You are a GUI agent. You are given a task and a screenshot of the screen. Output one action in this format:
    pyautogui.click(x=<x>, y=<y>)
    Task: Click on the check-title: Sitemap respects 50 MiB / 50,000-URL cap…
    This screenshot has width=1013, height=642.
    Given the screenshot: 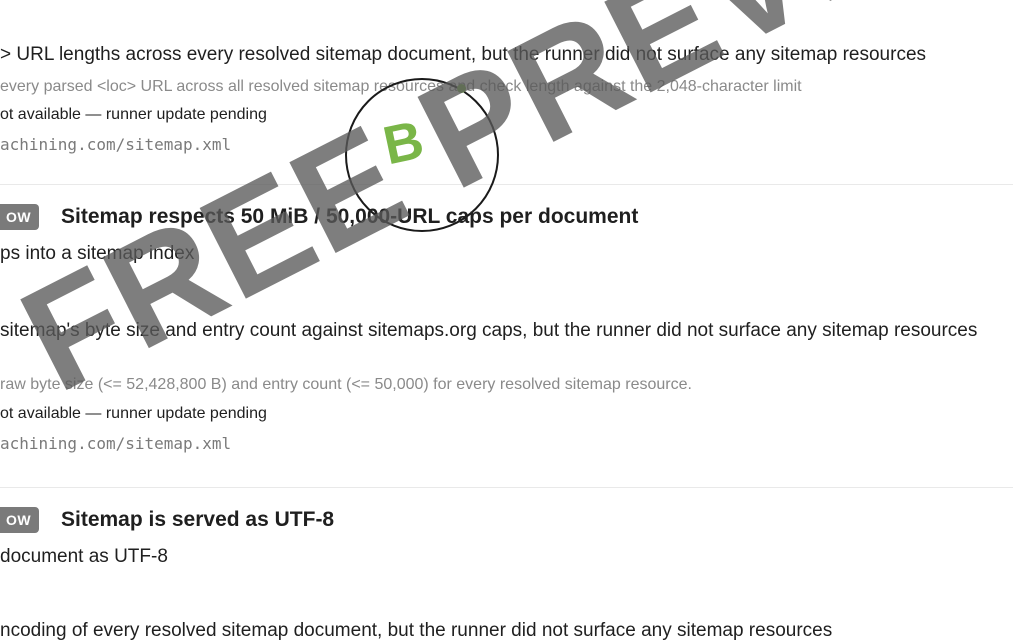 What is the action you would take?
    pyautogui.click(x=349, y=217)
    